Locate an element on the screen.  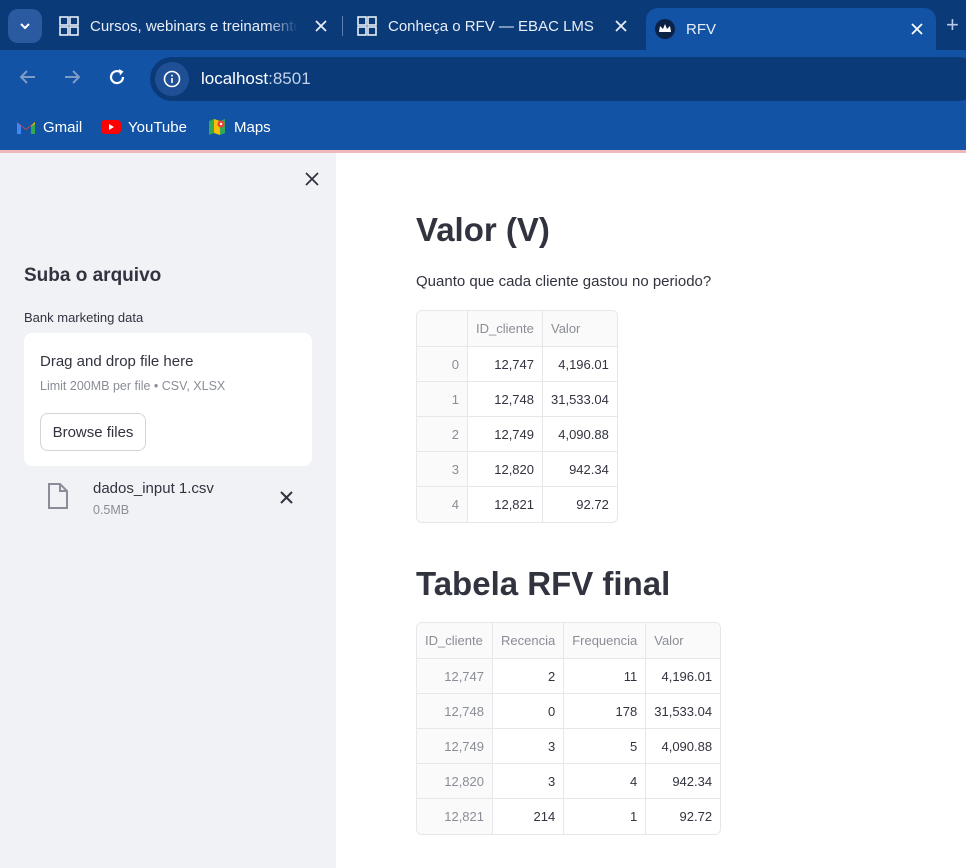
reload-icon is located at coordinates (117, 77).